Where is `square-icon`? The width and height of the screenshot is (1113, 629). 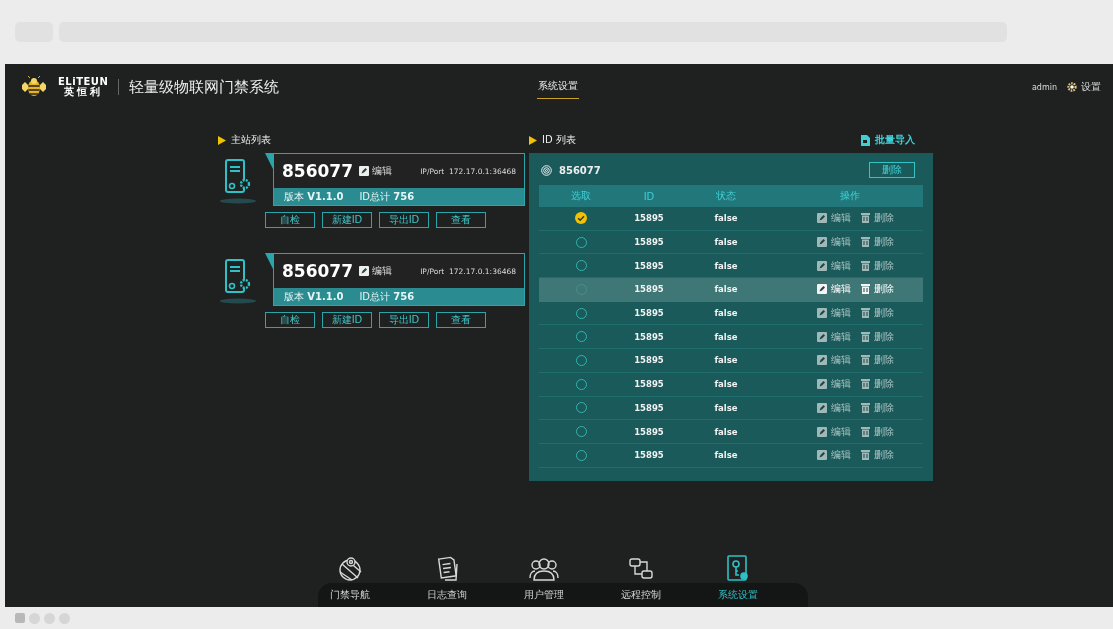 square-icon is located at coordinates (20, 618).